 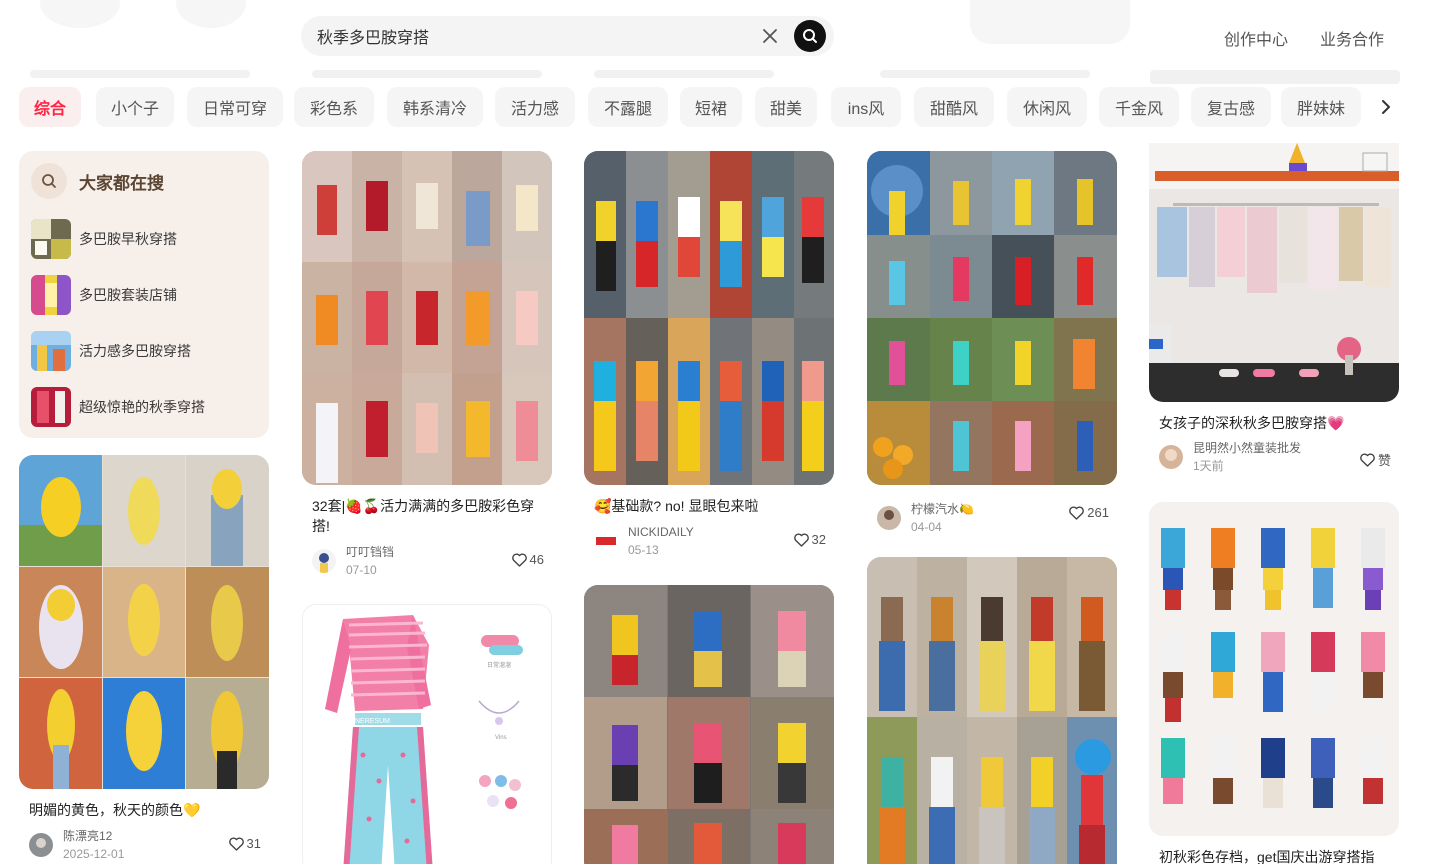 What do you see at coordinates (499, 665) in the screenshot?
I see `product-tag: 日常溜溜` at bounding box center [499, 665].